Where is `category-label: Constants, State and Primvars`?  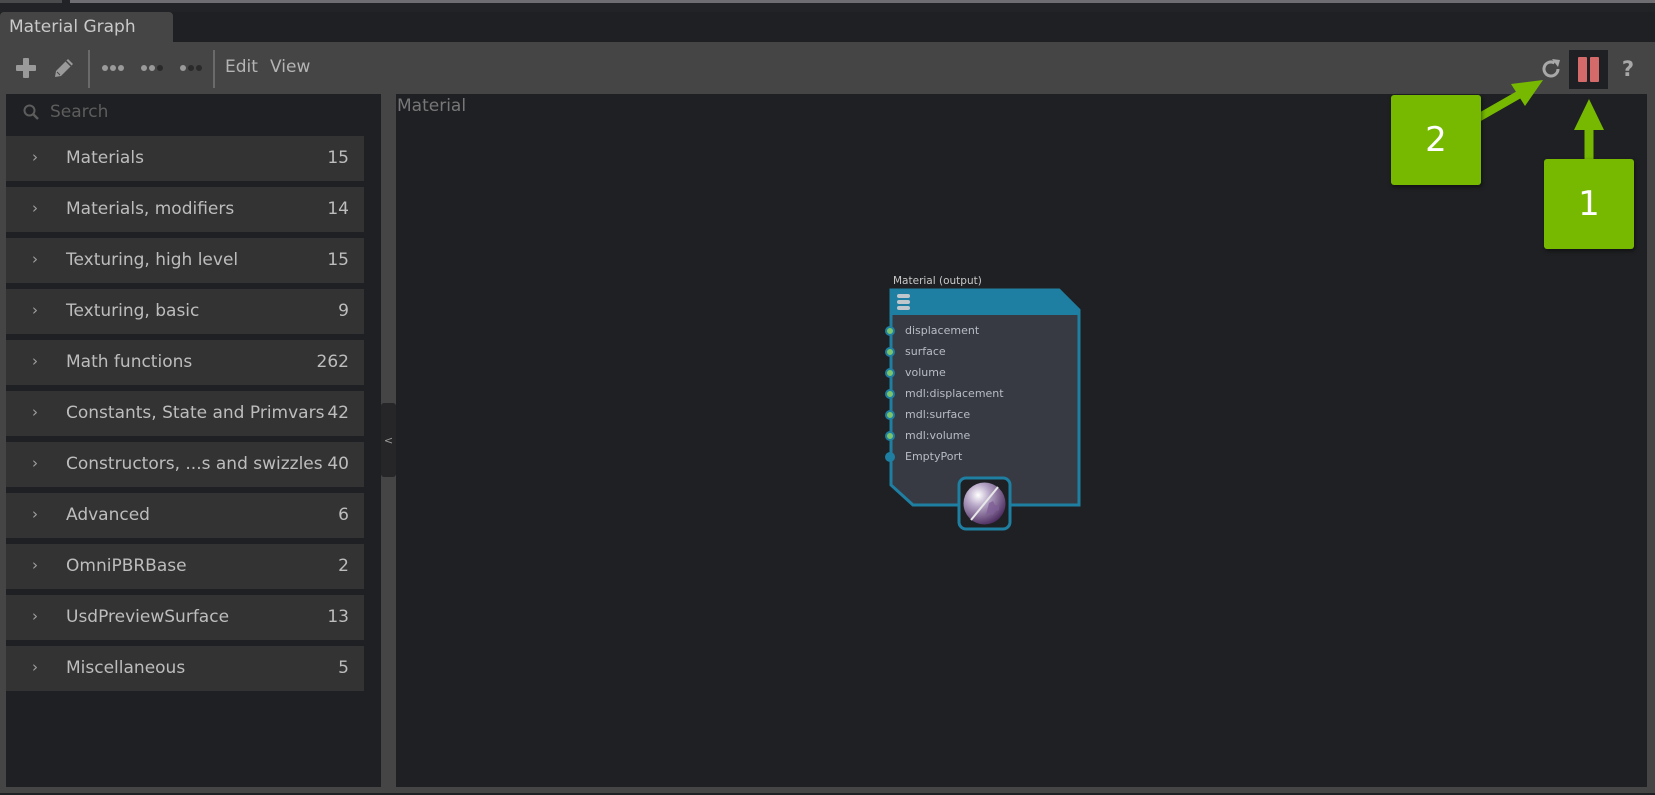 category-label: Constants, State and Primvars is located at coordinates (195, 413).